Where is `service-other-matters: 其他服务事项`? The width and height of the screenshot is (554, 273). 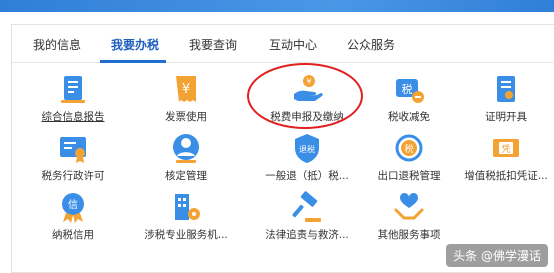
service-other-matters: 其他服务事项 is located at coordinates (409, 216).